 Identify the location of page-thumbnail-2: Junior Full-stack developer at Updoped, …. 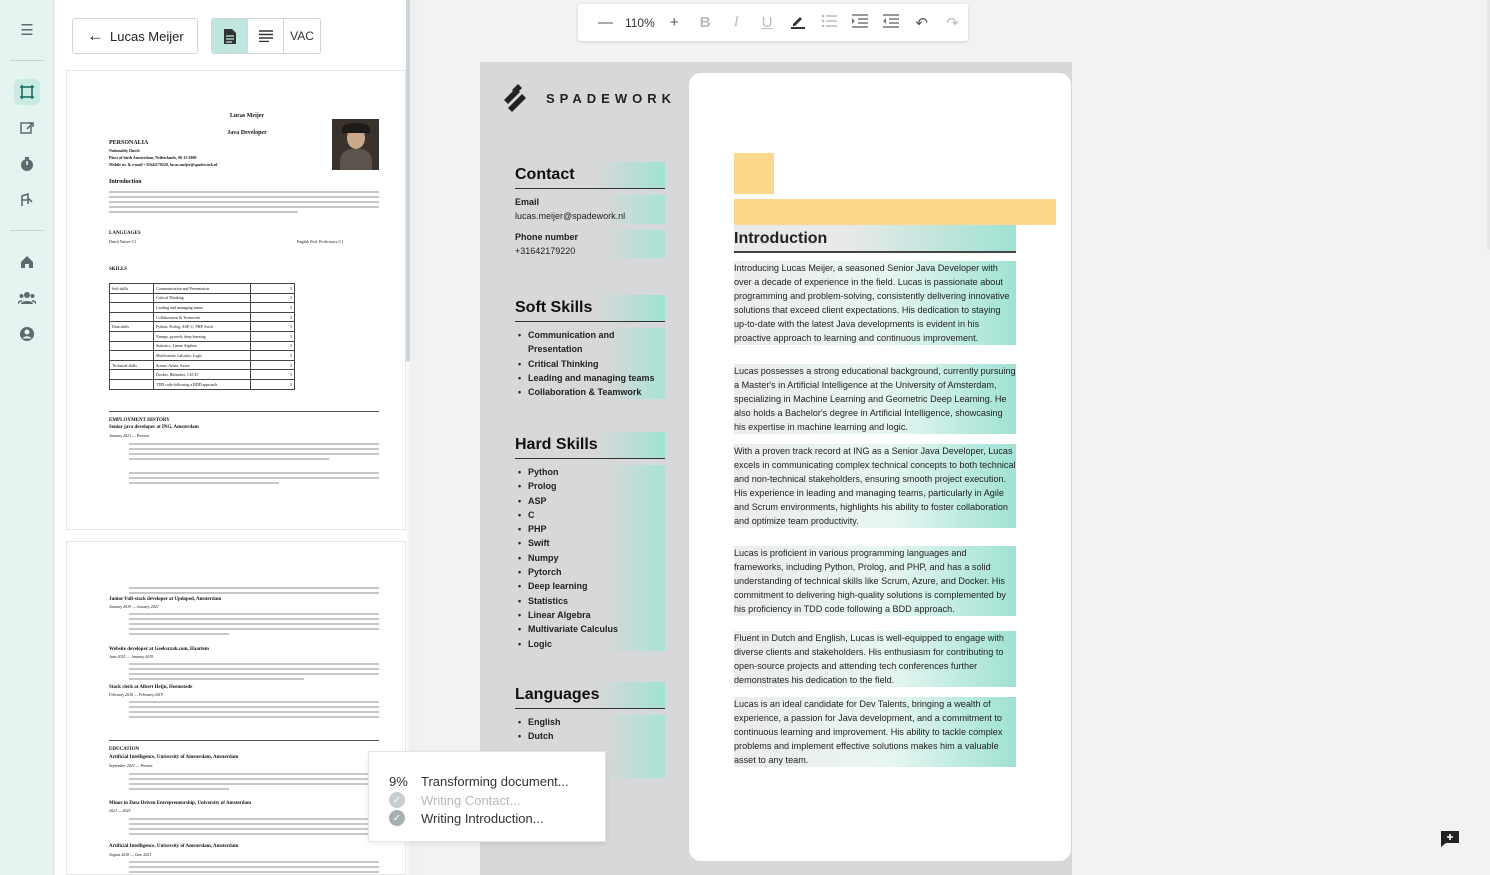
(236, 708).